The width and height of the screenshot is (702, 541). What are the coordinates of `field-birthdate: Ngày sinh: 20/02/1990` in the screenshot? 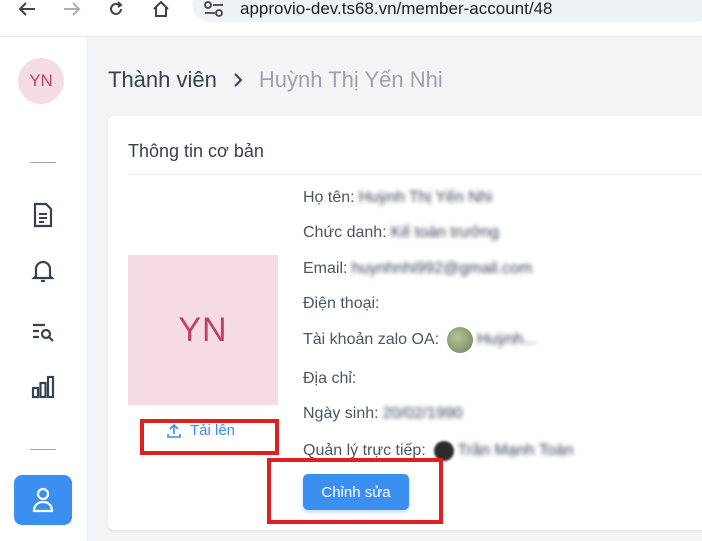 It's located at (383, 414).